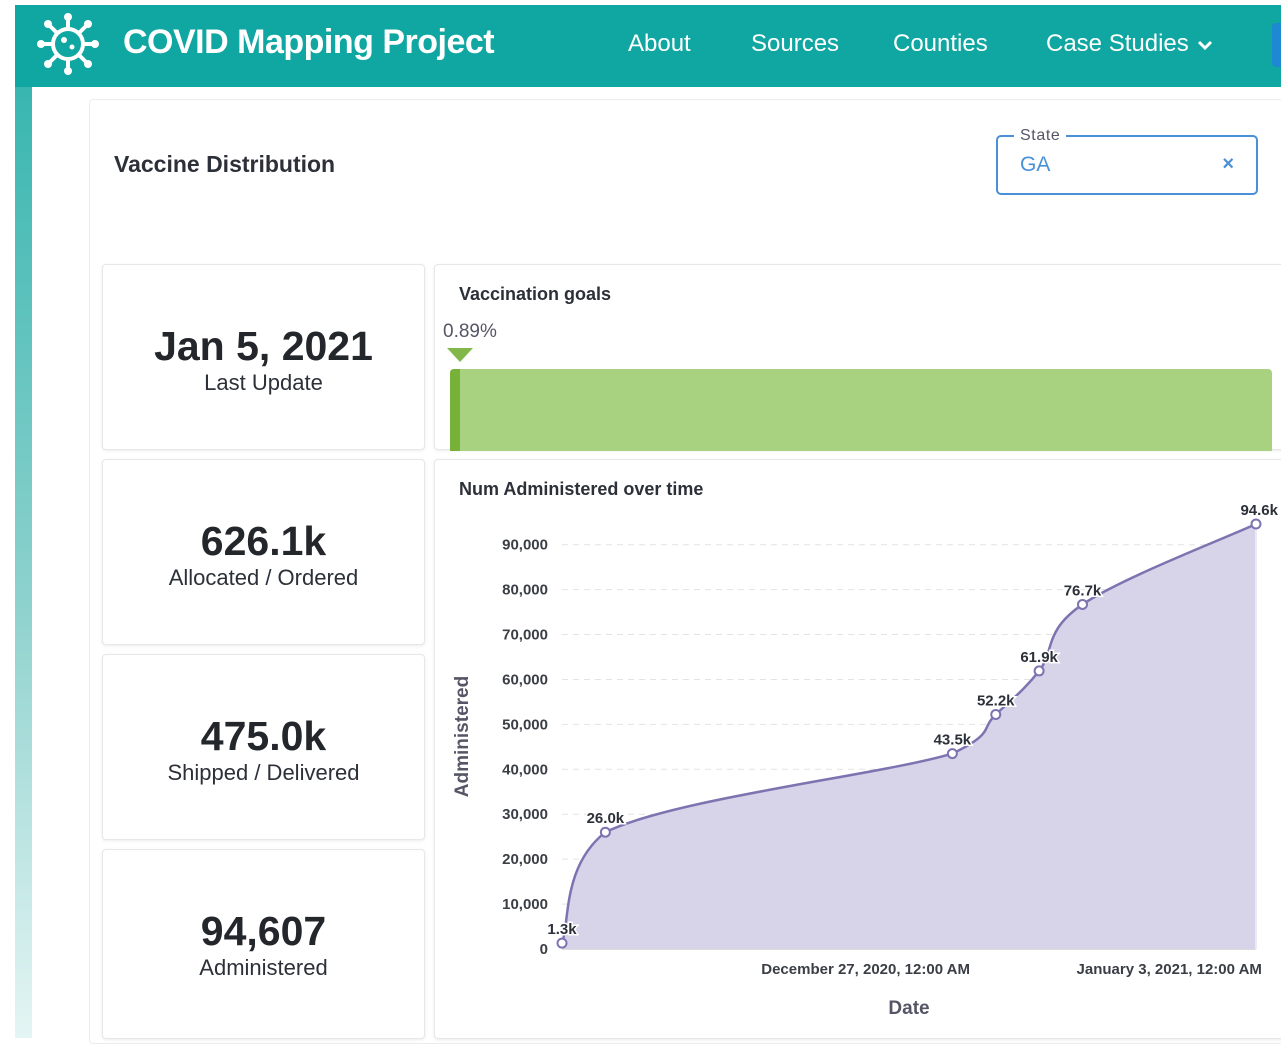 The image size is (1281, 1044). Describe the element at coordinates (525, 769) in the screenshot. I see `y-tick-label: 40,000` at that location.